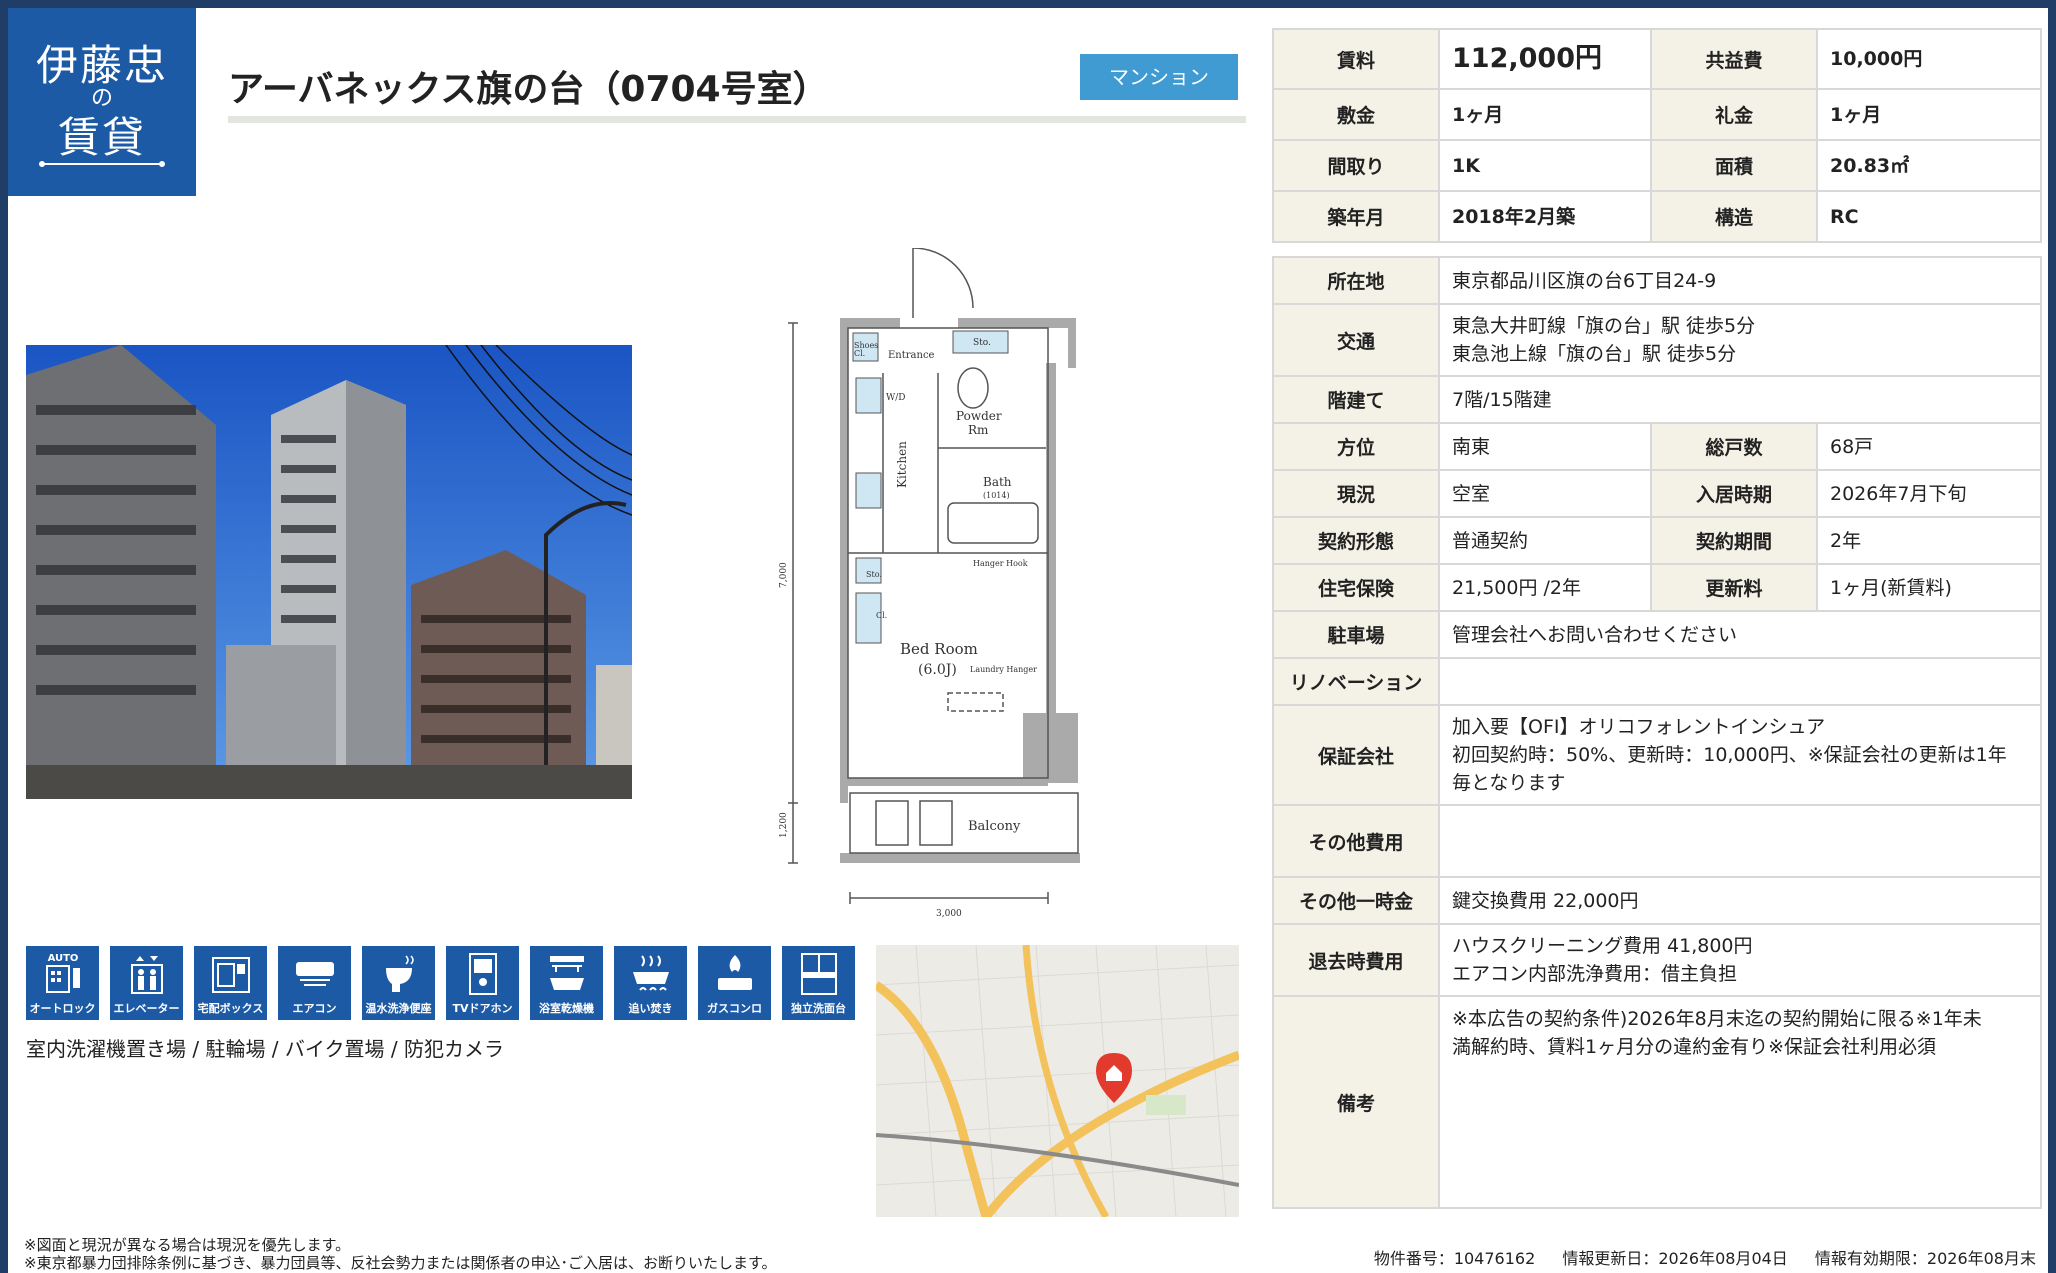 The height and width of the screenshot is (1273, 2056). Describe the element at coordinates (1675, 1258) in the screenshot. I see `info-updated: 情報更新日：2026年08月04日` at that location.